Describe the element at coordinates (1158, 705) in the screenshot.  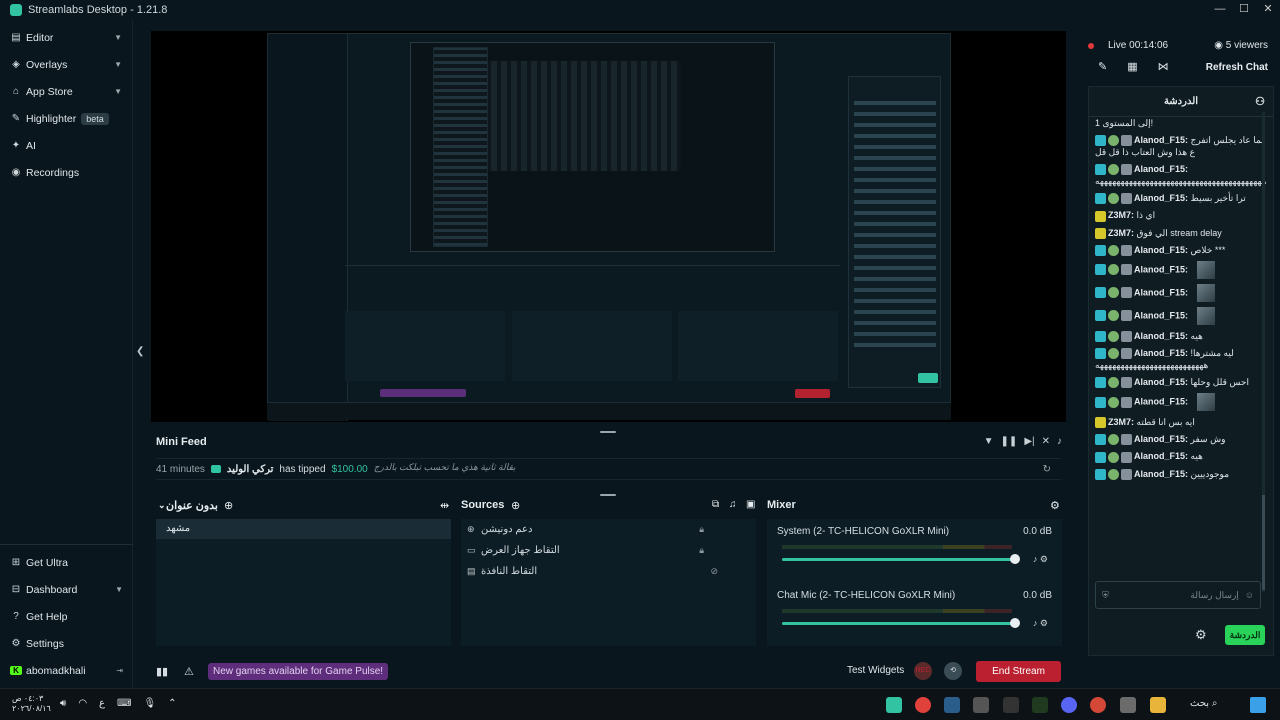
I see `folder-icon` at that location.